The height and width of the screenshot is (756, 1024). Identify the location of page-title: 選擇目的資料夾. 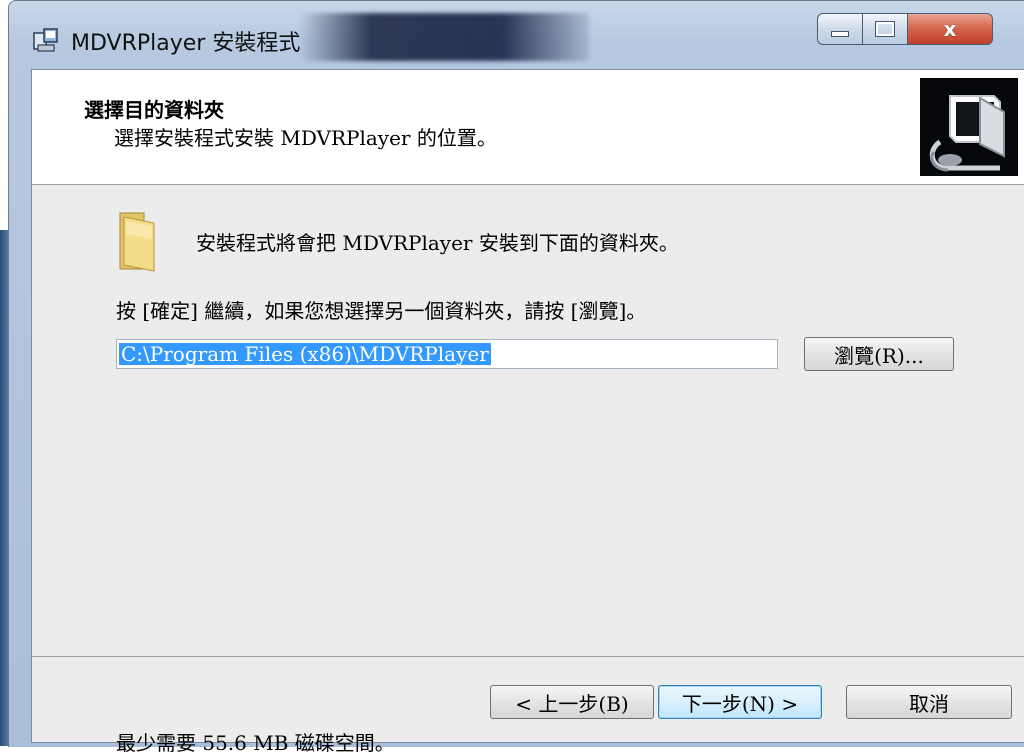
(154, 110).